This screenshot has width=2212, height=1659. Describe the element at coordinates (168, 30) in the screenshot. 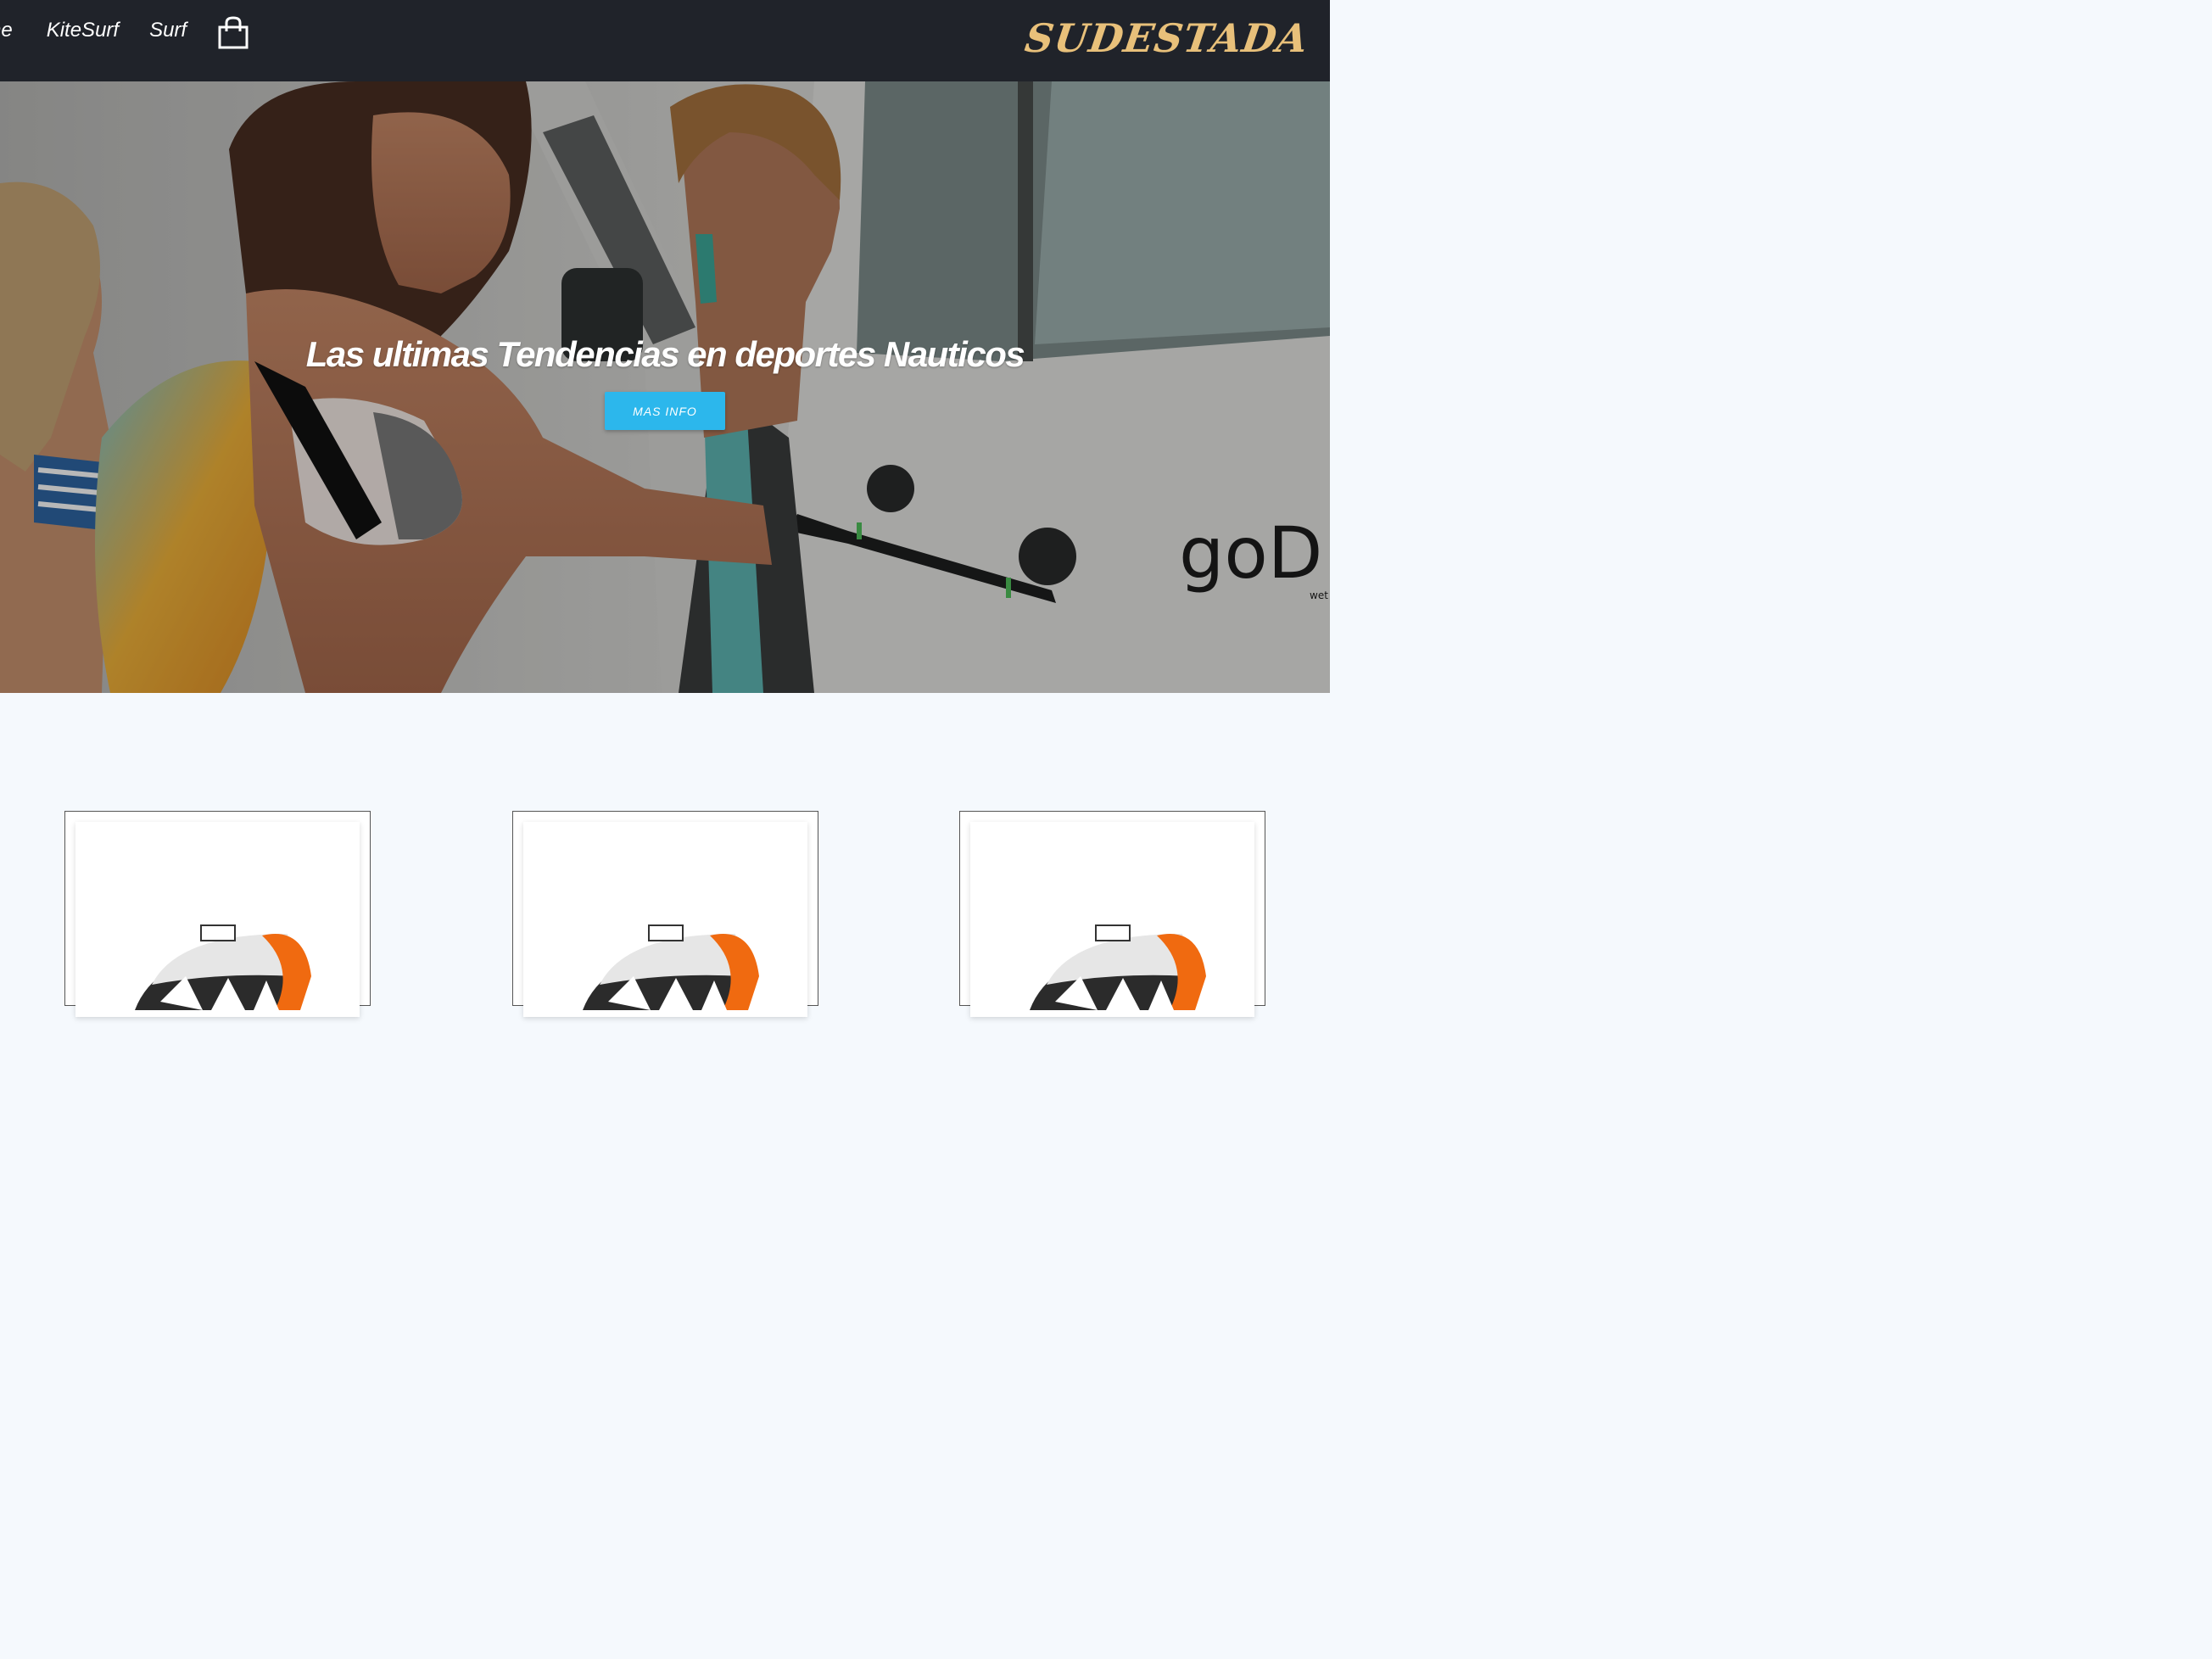

I see `nav-link-surf: Surf` at that location.